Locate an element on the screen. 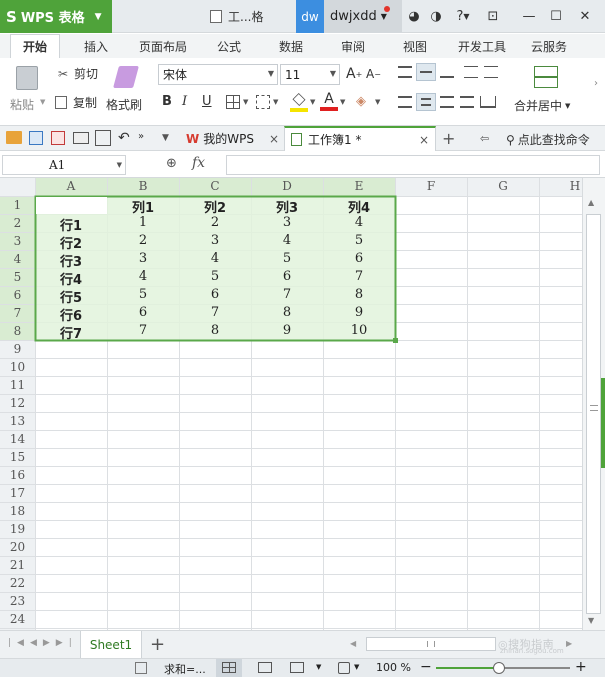 The image size is (605, 677). zoom-out-icon: − is located at coordinates (426, 667).